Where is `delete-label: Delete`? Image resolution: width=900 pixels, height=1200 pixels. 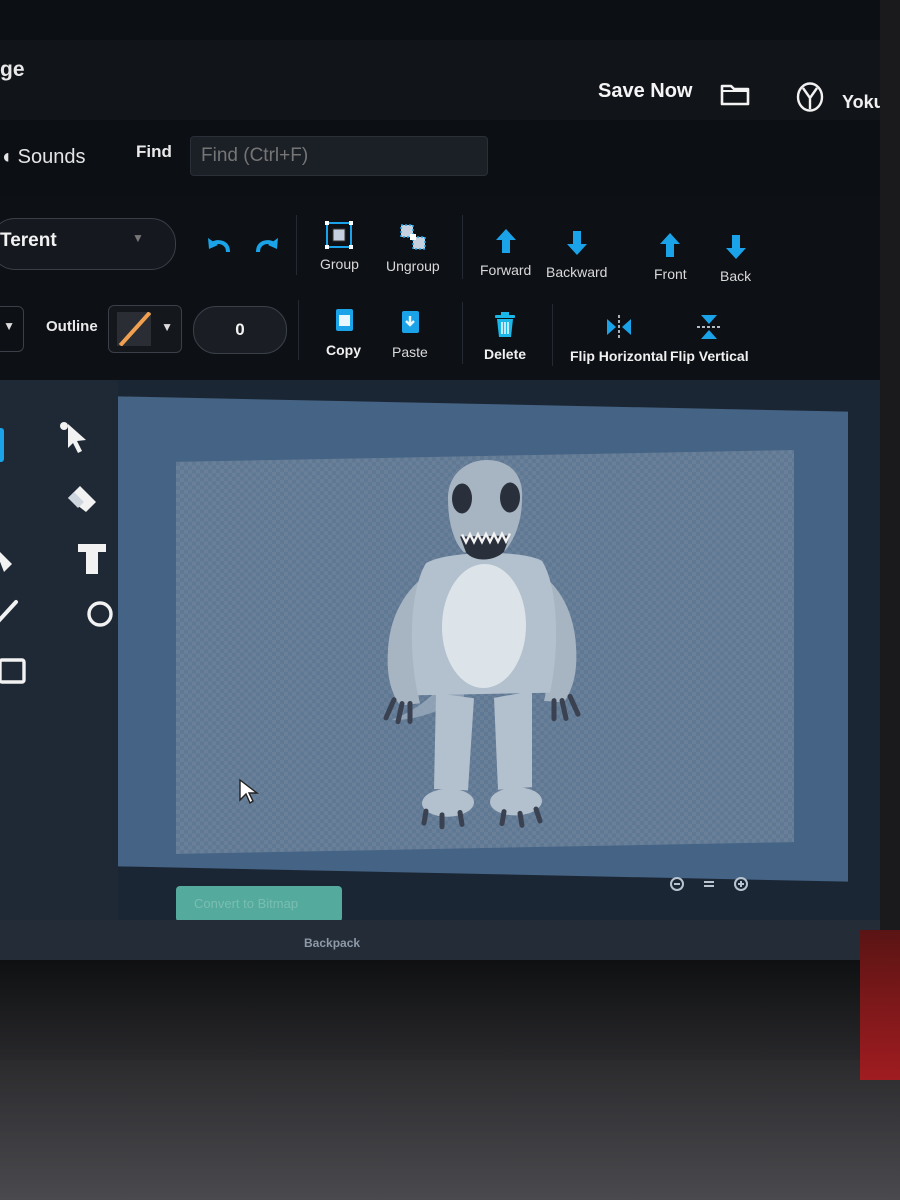 delete-label: Delete is located at coordinates (505, 354).